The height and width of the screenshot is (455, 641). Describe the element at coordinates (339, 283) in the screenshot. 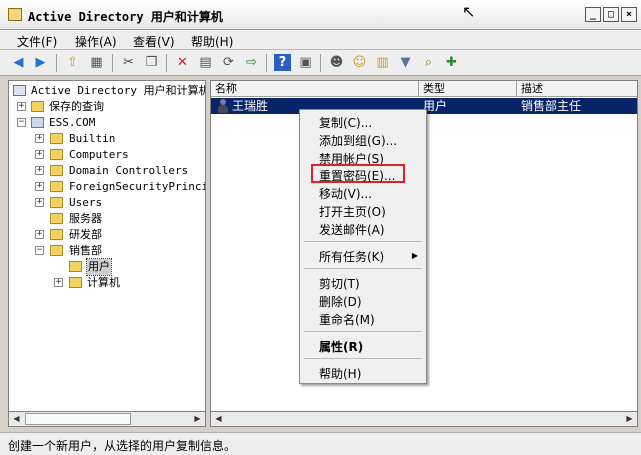

I see `menu-item-cut: 剪切(T)` at that location.